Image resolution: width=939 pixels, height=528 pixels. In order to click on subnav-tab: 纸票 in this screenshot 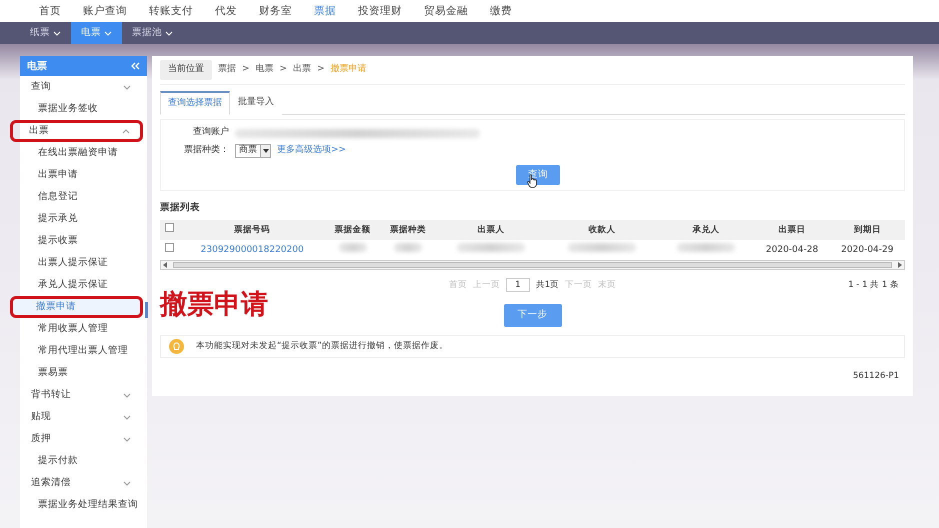, I will do `click(45, 33)`.